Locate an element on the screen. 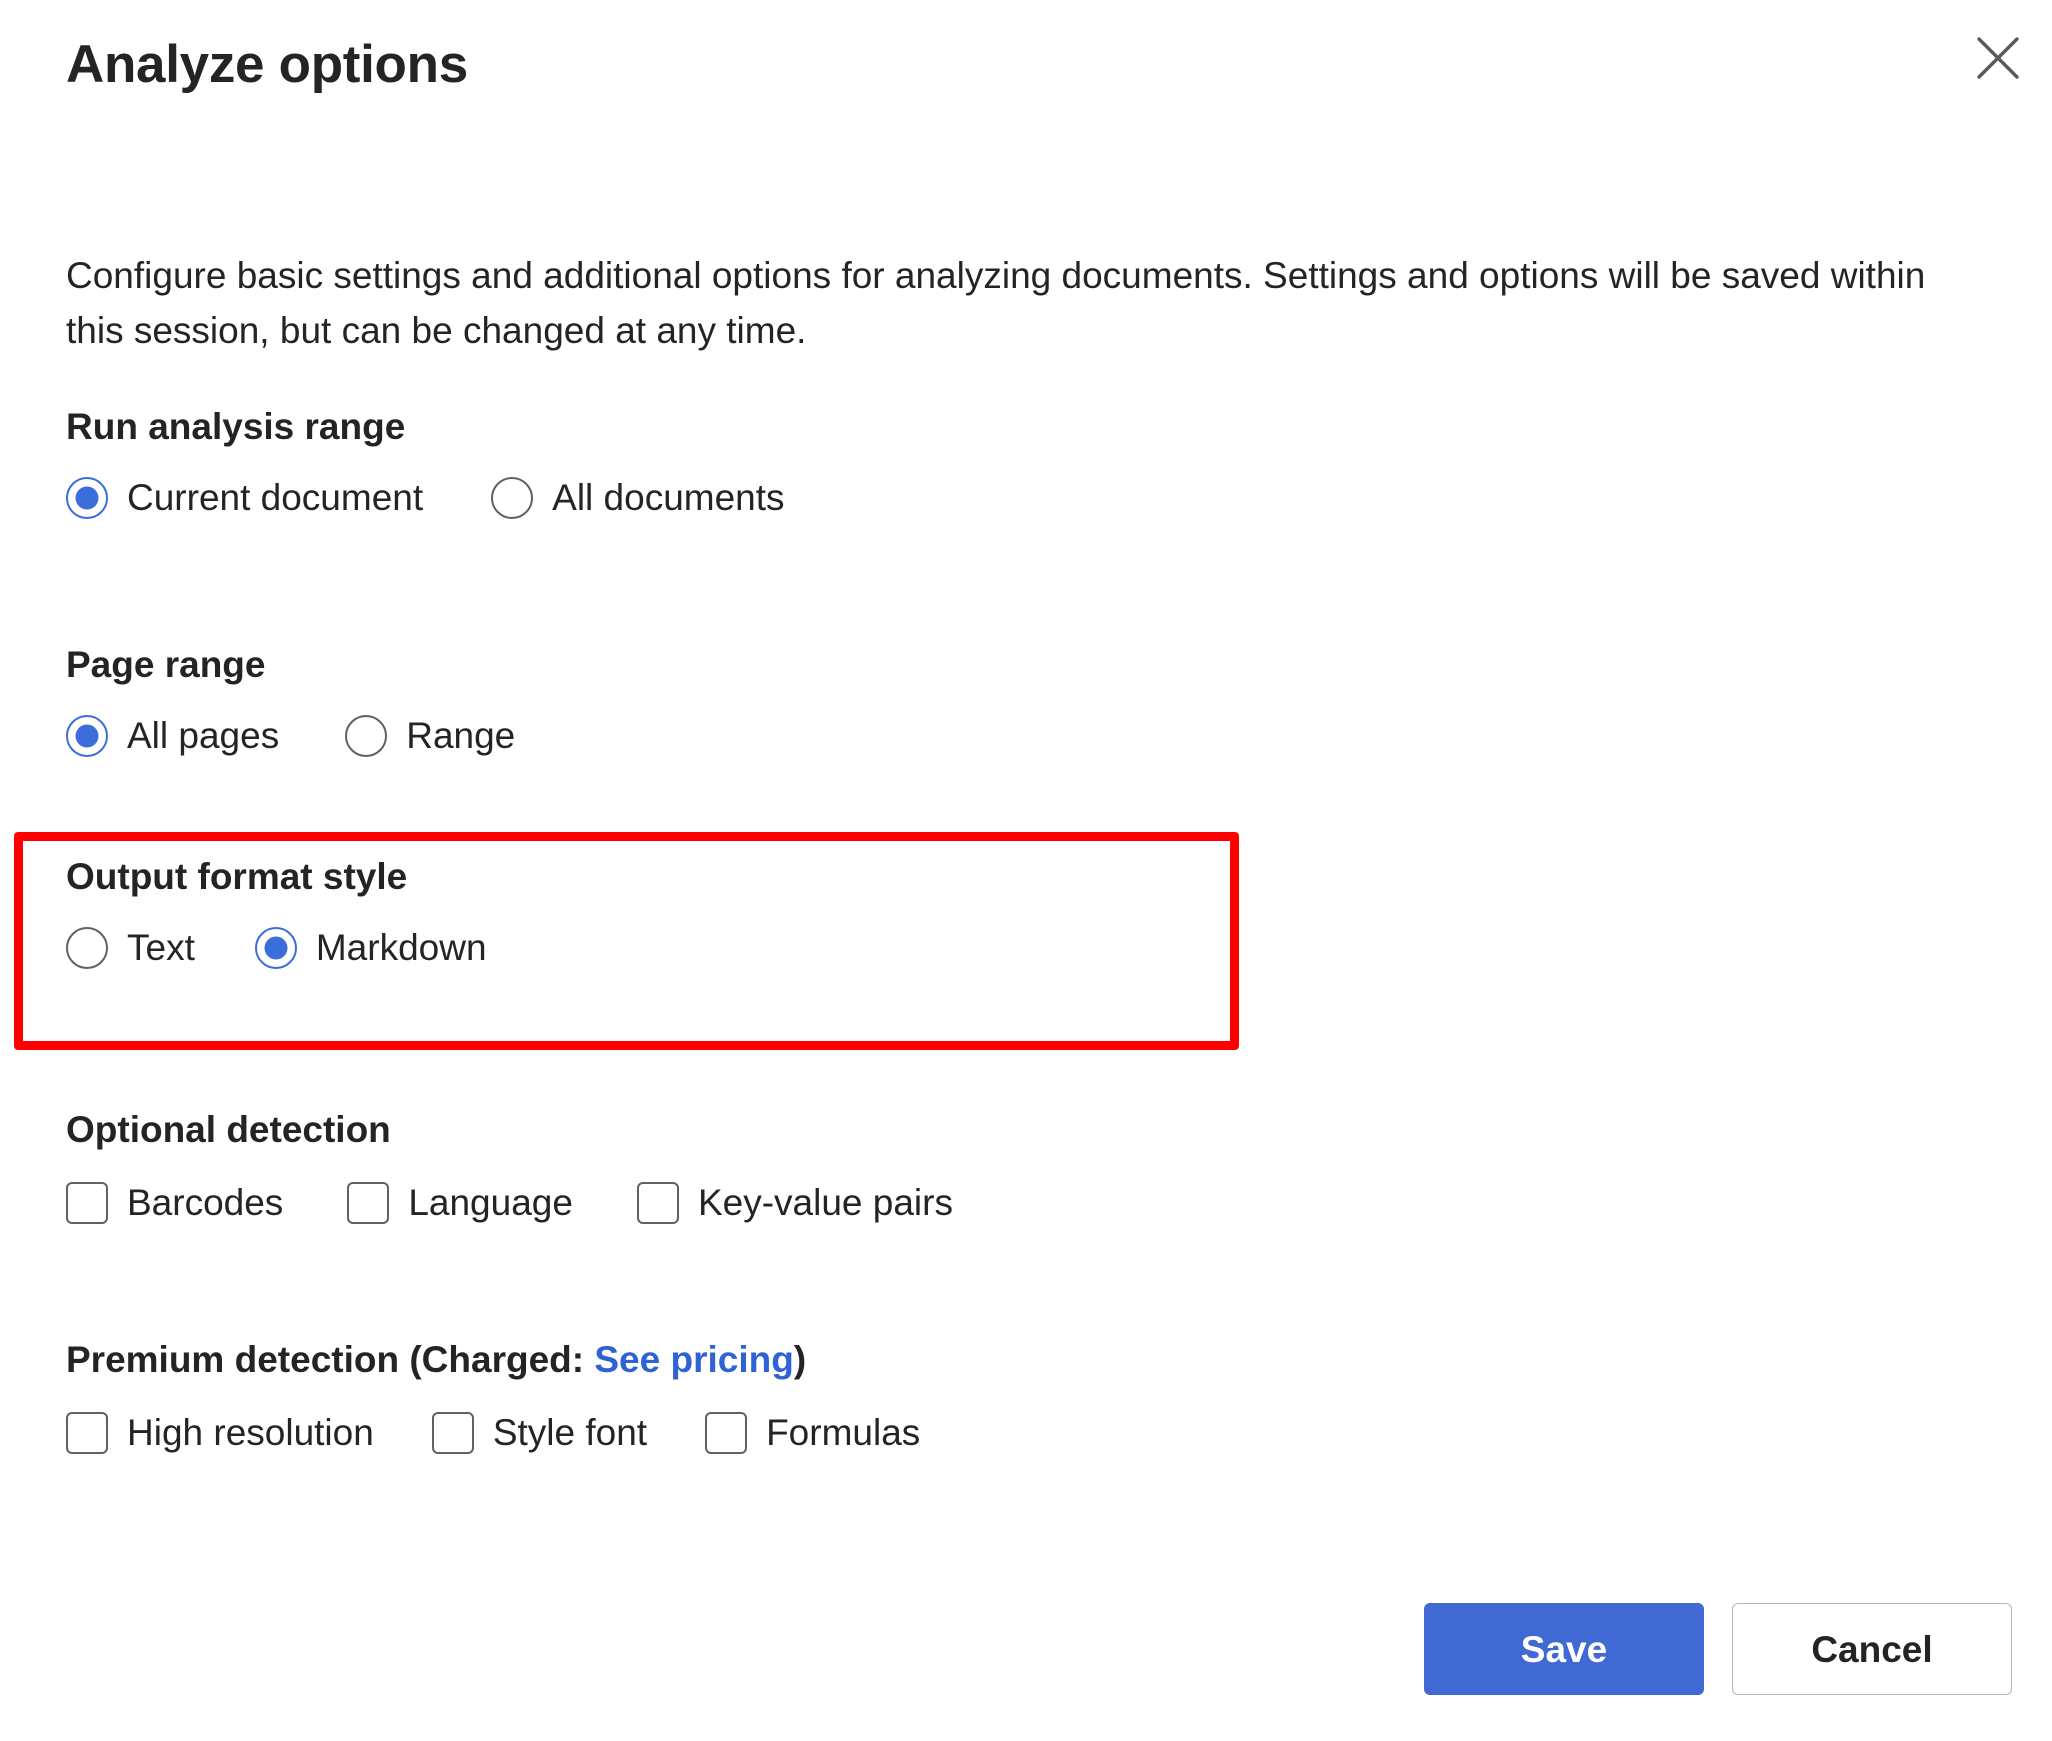  checkbox-label-barcodes: Barcodes is located at coordinates (205, 1203).